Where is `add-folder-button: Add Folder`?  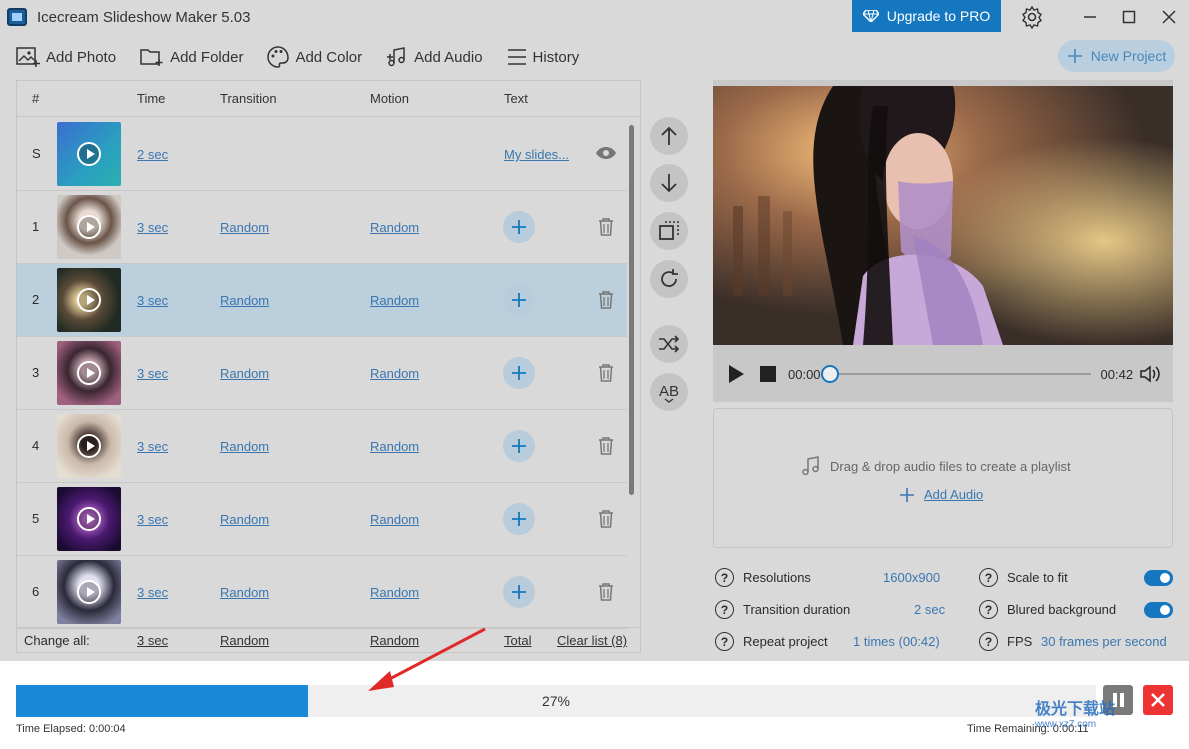
add-folder-button: Add Folder is located at coordinates (191, 57).